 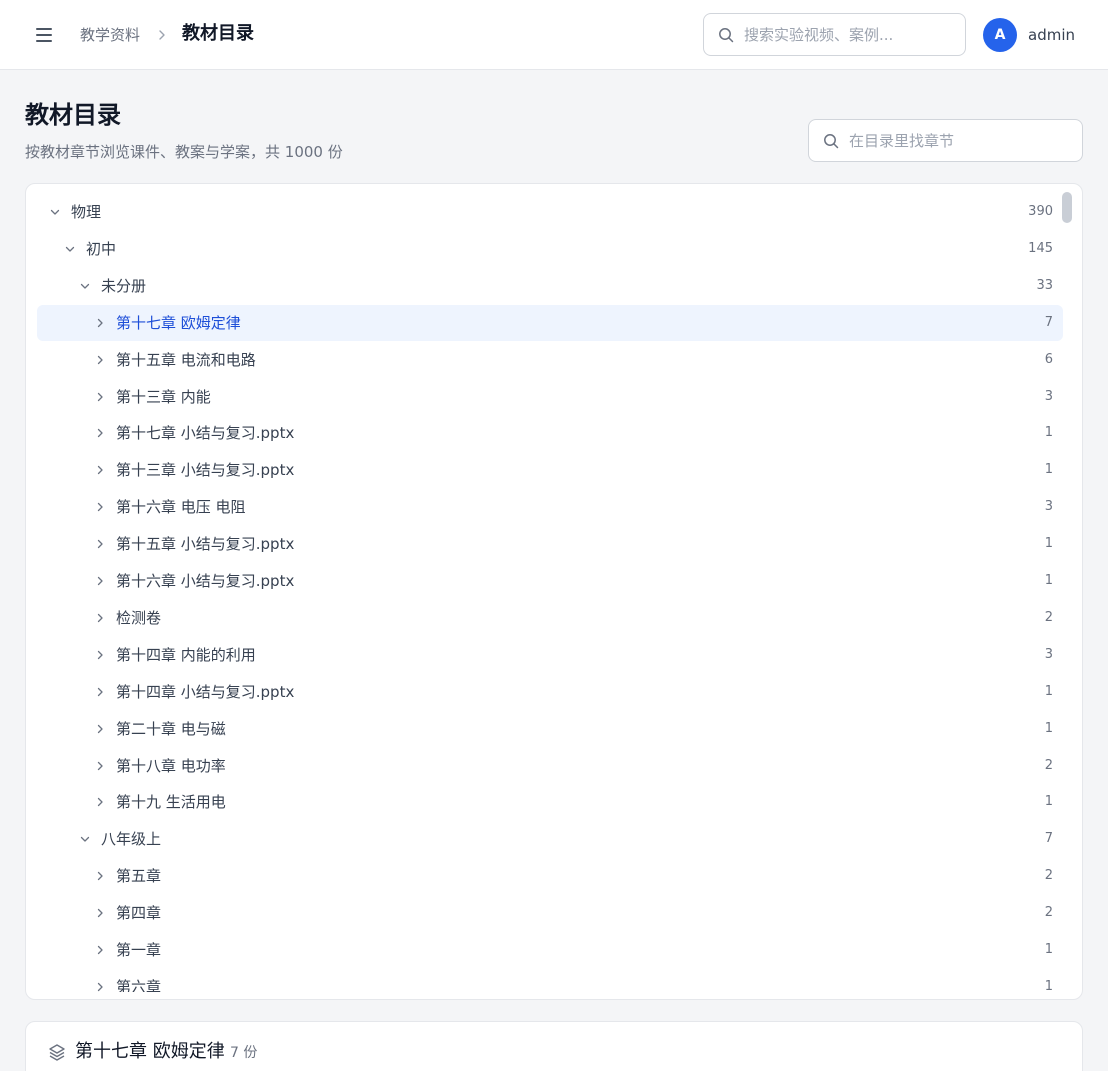 I want to click on tree-row: 第五章 2, so click(x=550, y=876).